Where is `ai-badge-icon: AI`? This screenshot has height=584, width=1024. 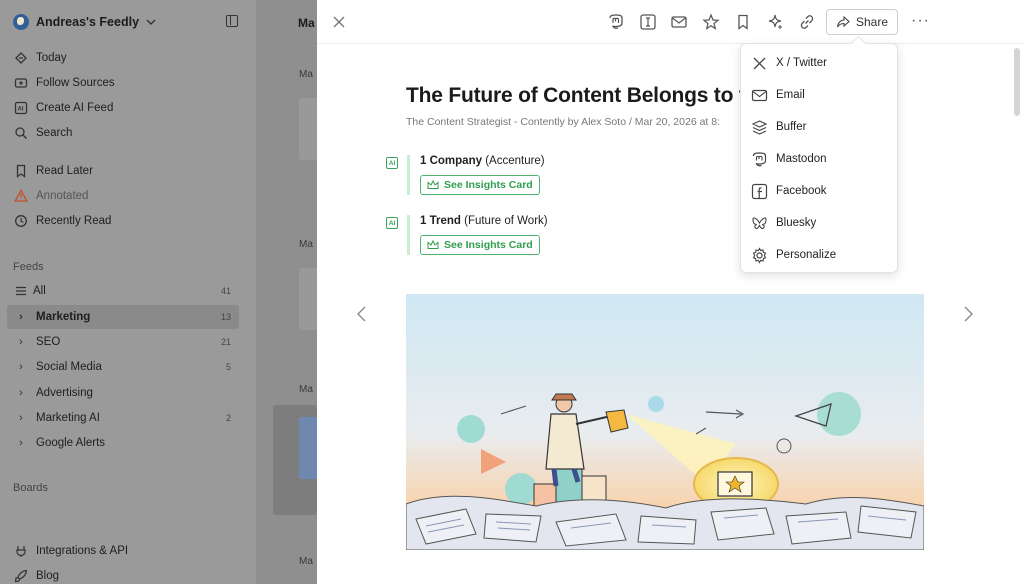 ai-badge-icon: AI is located at coordinates (392, 223).